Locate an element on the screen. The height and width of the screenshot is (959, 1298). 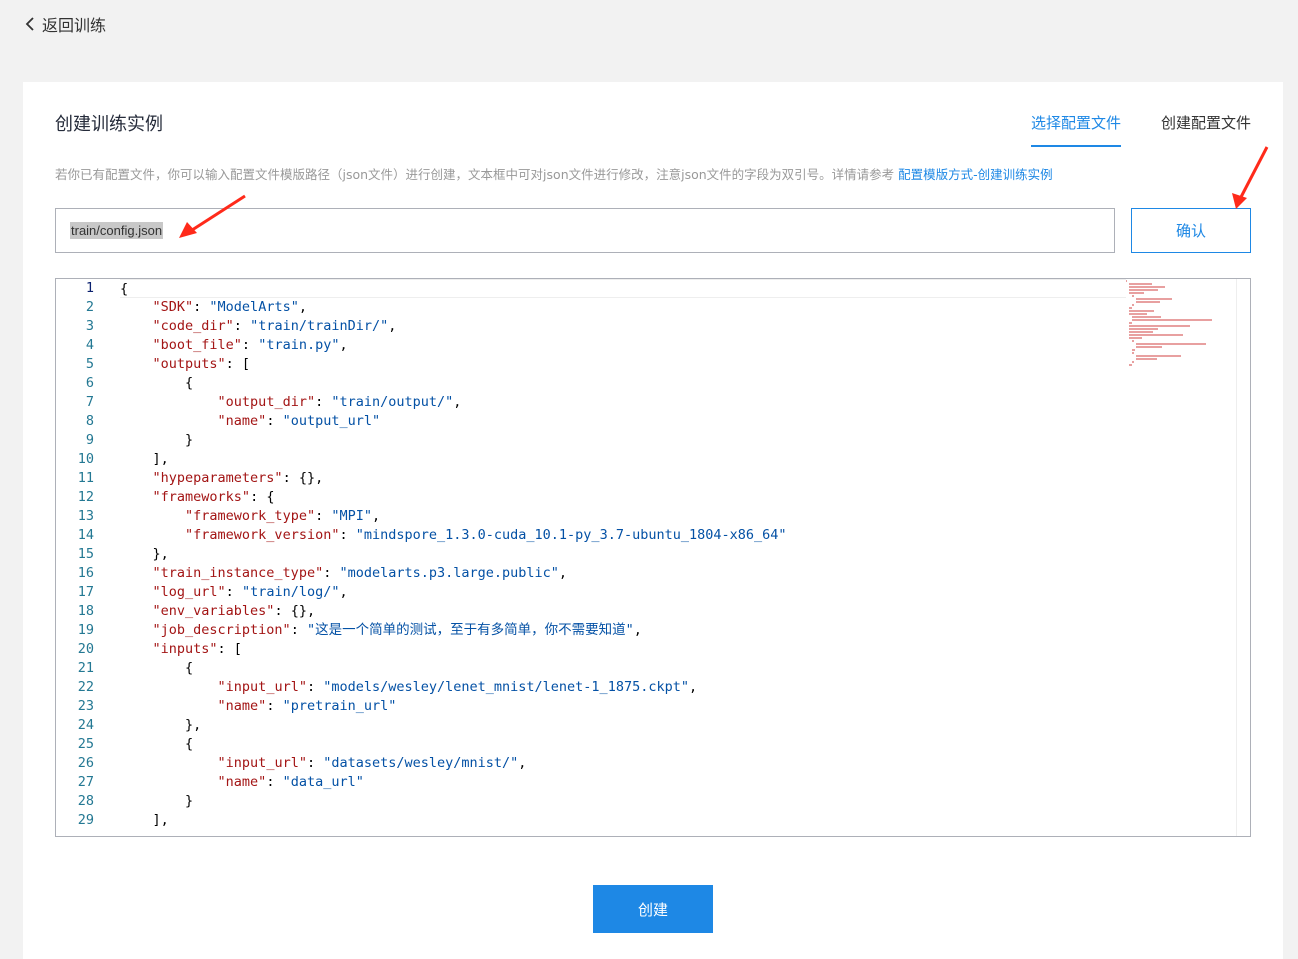
line-number: 29 is located at coordinates (85, 820).